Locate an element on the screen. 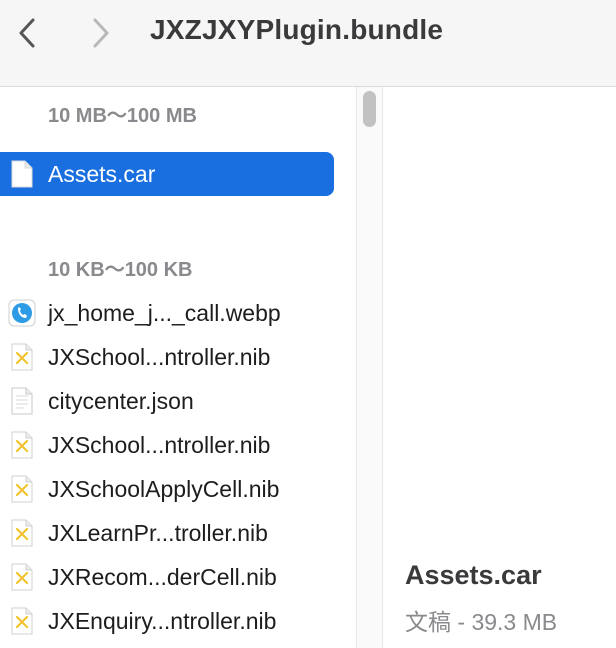 The image size is (616, 648). toolbar: JXZJXYPlugin.bundle is located at coordinates (308, 43).